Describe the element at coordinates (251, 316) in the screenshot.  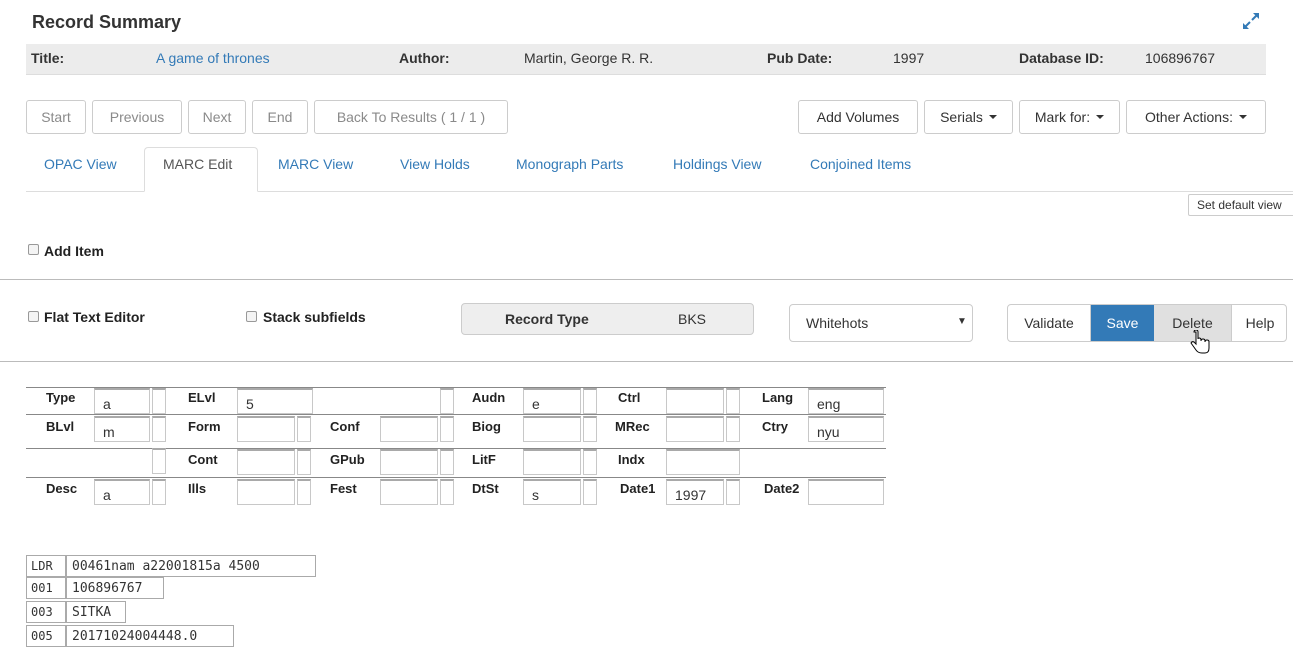
I see `stack-subfields-checkbox` at that location.